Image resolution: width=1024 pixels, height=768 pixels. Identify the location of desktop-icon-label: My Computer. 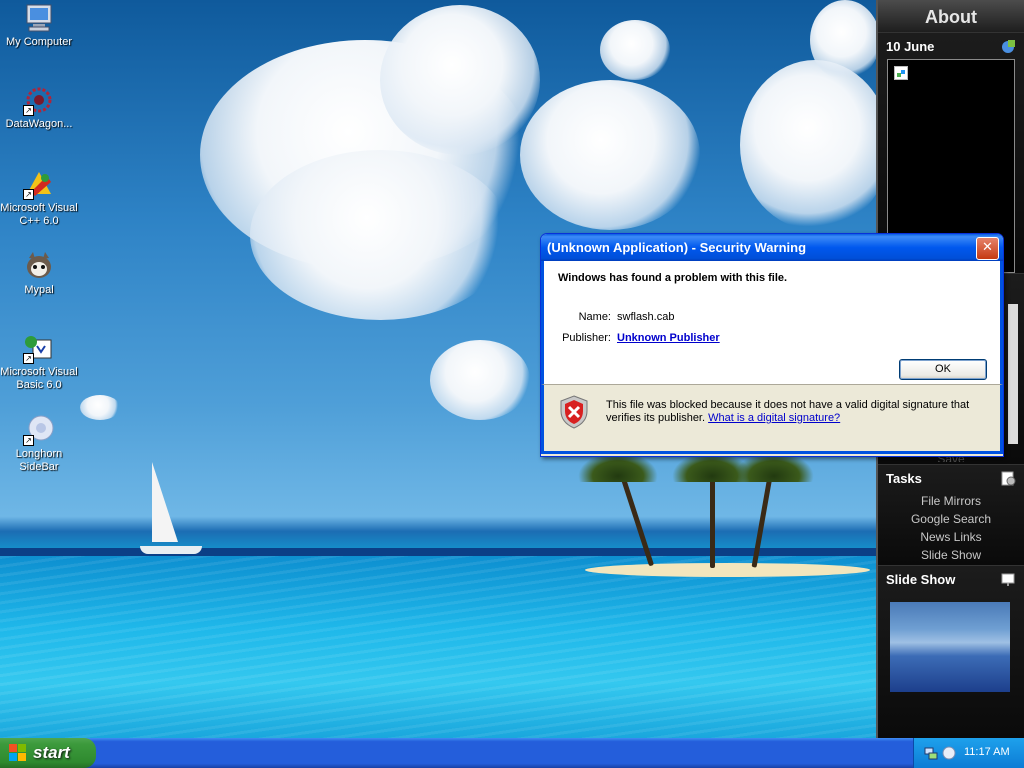
(39, 42).